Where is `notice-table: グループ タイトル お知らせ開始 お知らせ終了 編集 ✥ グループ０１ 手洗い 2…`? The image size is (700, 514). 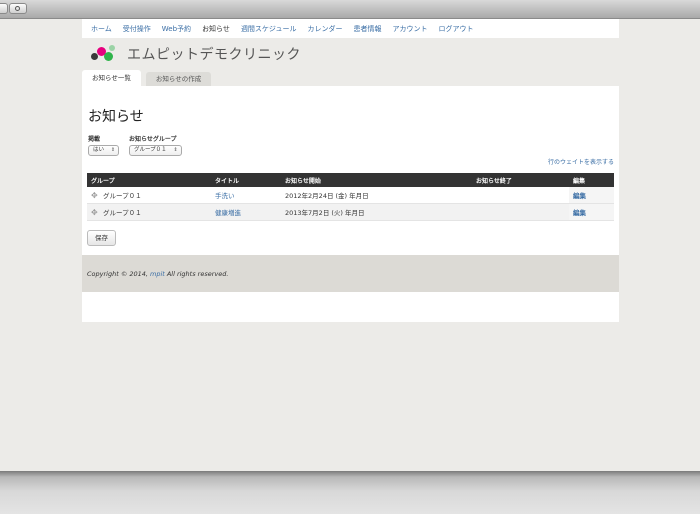 notice-table: グループ タイトル お知らせ開始 お知らせ終了 編集 ✥ グループ０１ 手洗い 2… is located at coordinates (350, 197).